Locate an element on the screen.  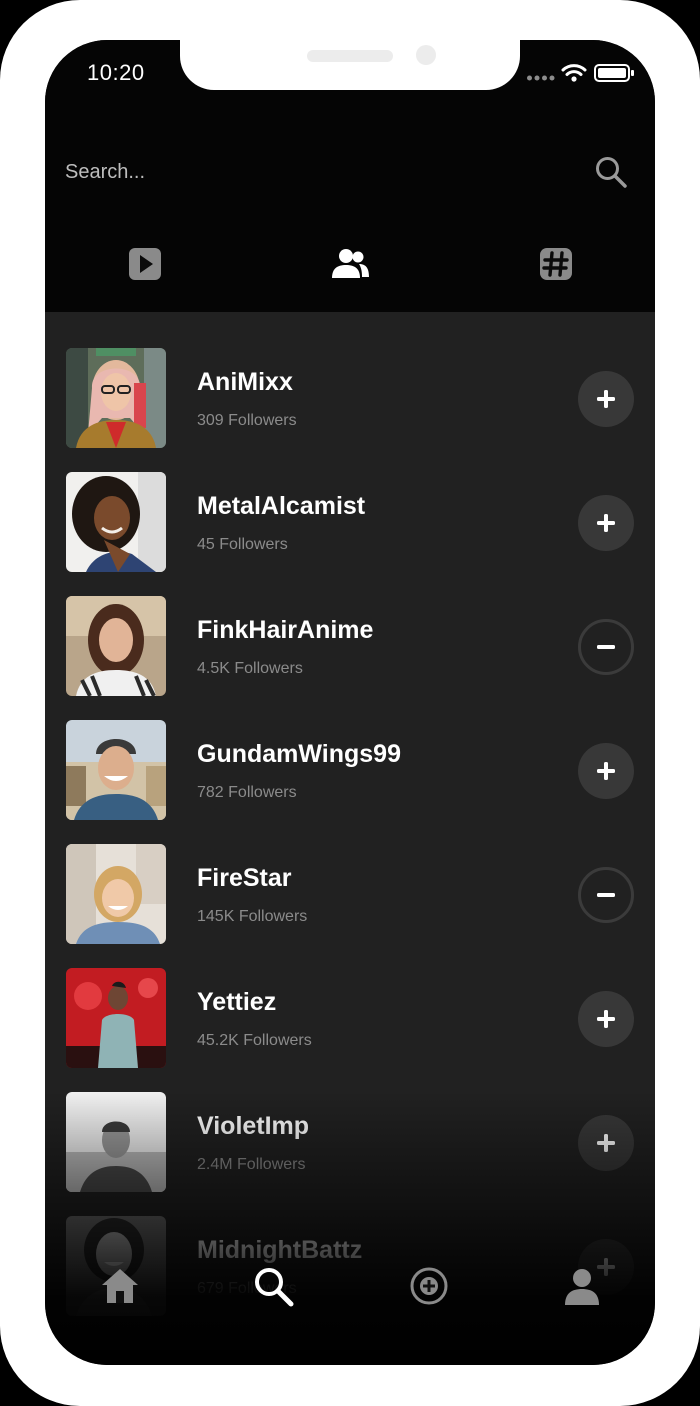
list-item: GundamWings99 782 Followers is located at coordinates (350, 752).